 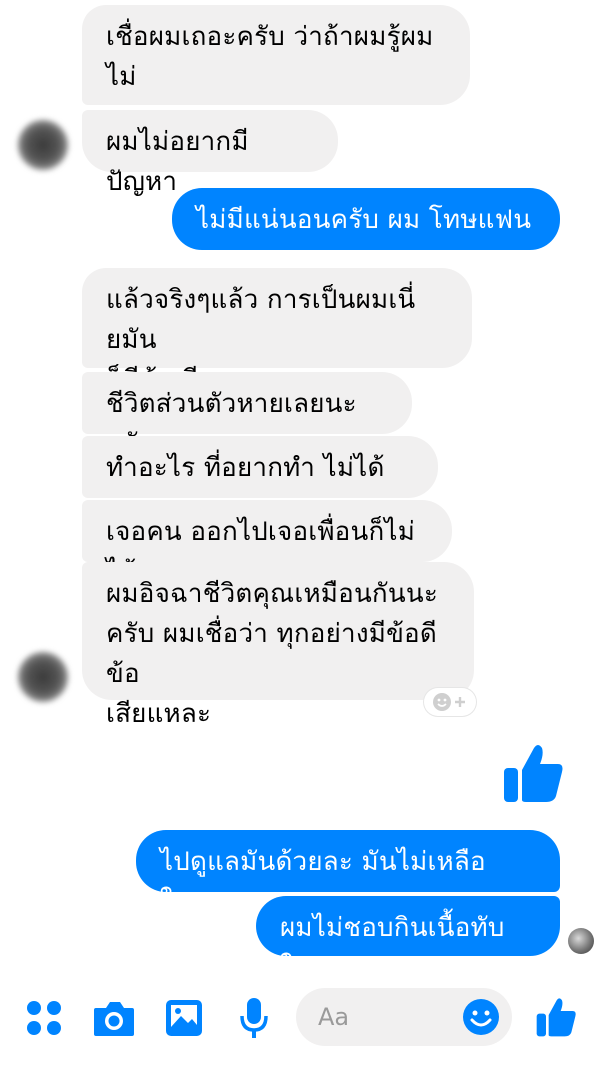 I want to click on seen-avatar, so click(x=581, y=941).